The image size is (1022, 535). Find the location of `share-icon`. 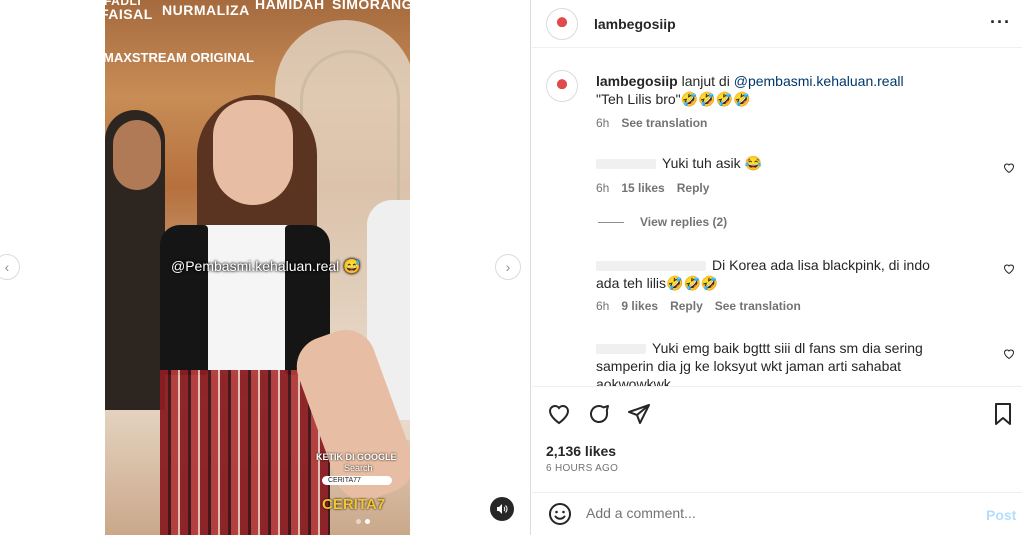

share-icon is located at coordinates (639, 414).